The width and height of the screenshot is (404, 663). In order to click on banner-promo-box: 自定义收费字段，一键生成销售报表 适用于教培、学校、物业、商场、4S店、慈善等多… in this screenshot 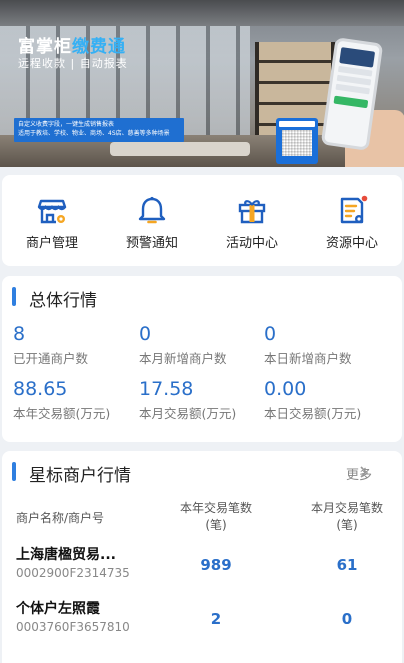, I will do `click(99, 130)`.